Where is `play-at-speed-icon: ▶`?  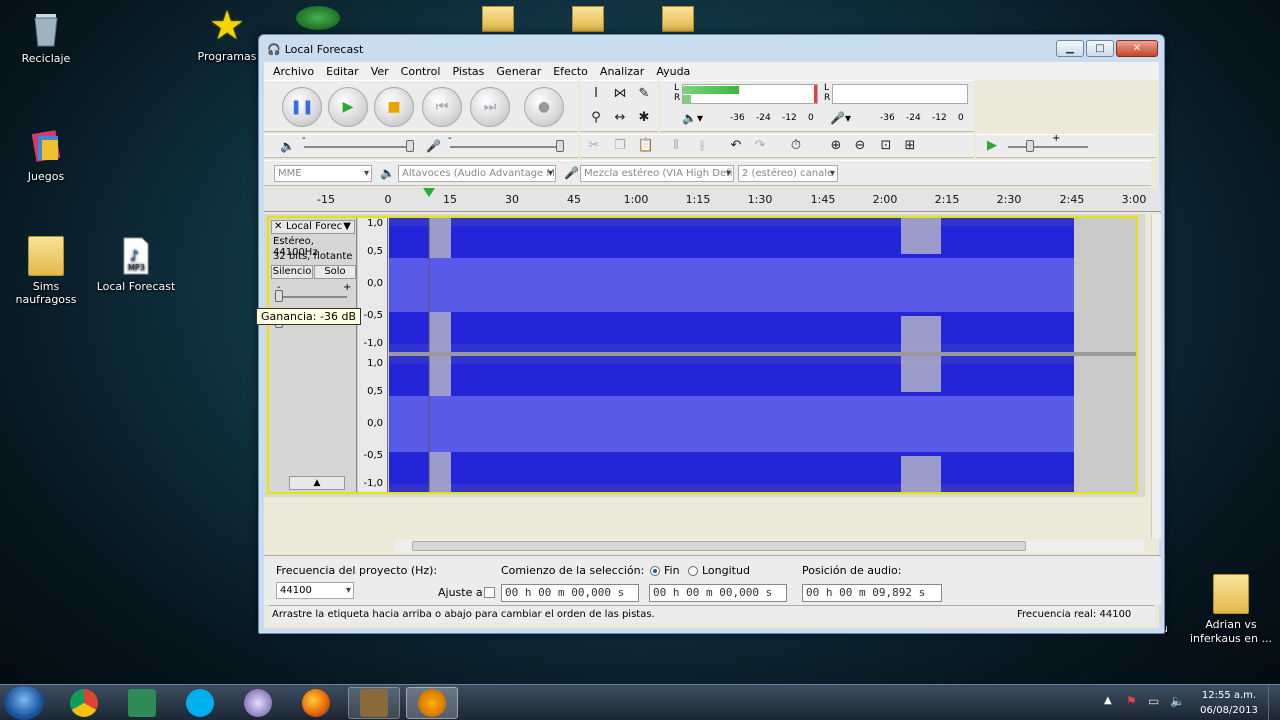
play-at-speed-icon: ▶ is located at coordinates (992, 146).